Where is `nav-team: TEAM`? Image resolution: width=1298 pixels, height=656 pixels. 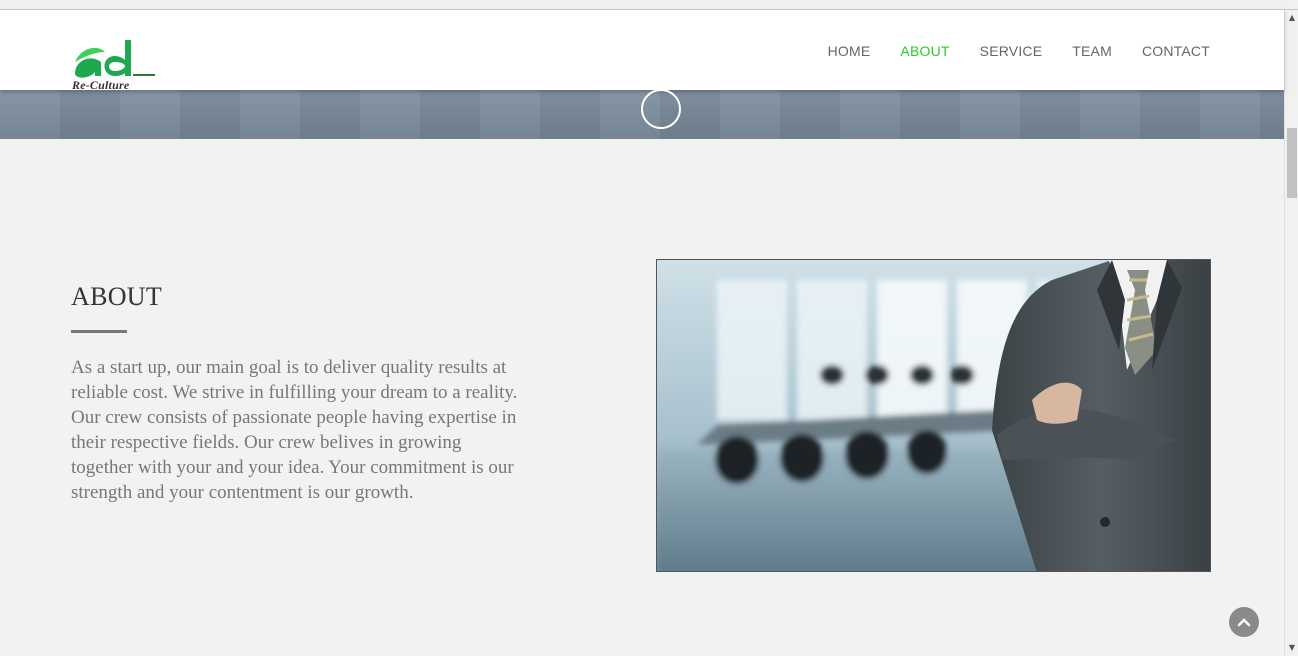 nav-team: TEAM is located at coordinates (1092, 51).